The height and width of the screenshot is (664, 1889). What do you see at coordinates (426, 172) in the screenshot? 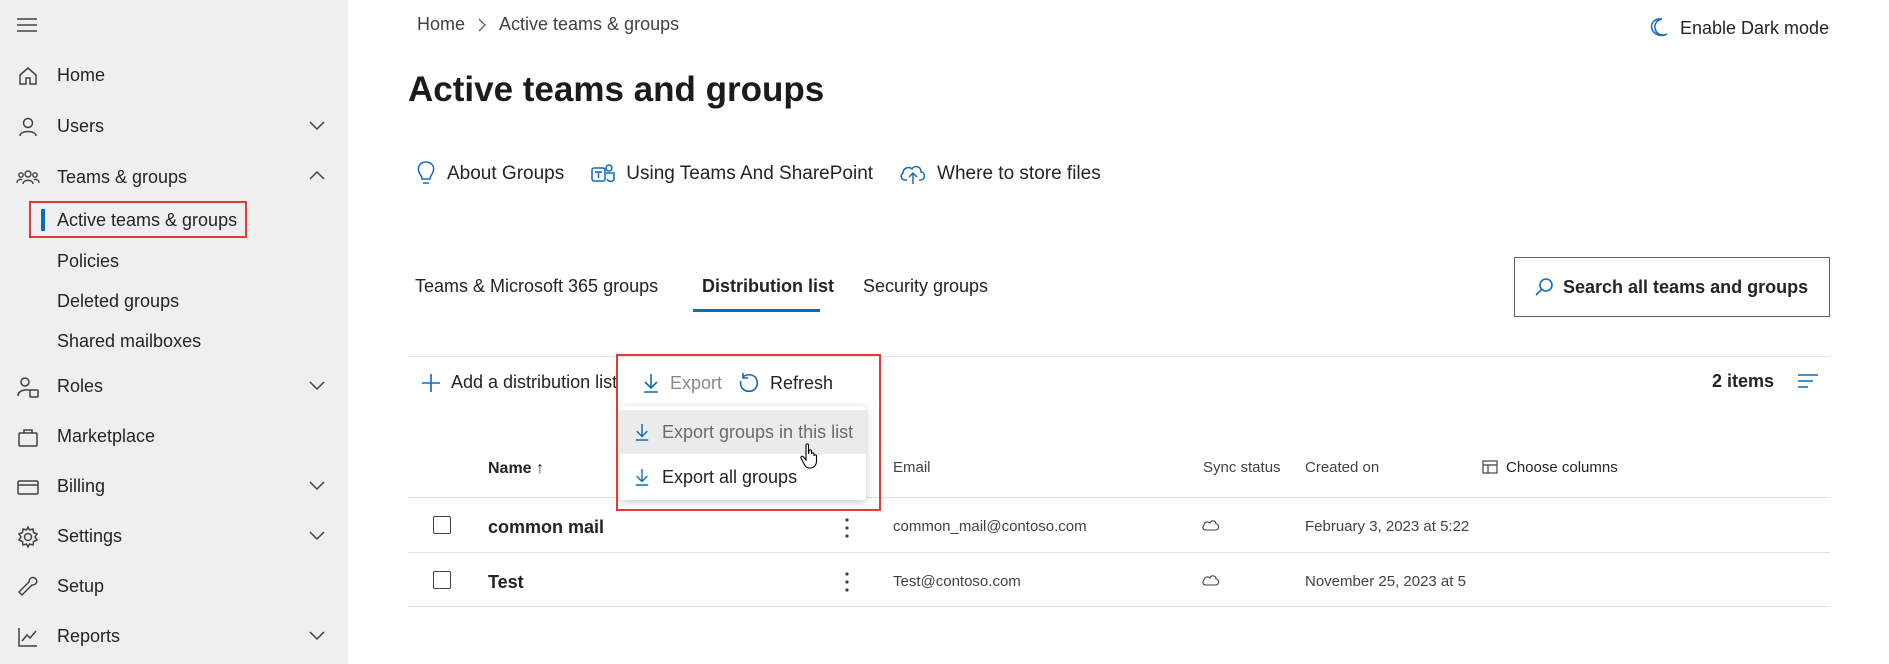
I see `lightbulb-icon` at bounding box center [426, 172].